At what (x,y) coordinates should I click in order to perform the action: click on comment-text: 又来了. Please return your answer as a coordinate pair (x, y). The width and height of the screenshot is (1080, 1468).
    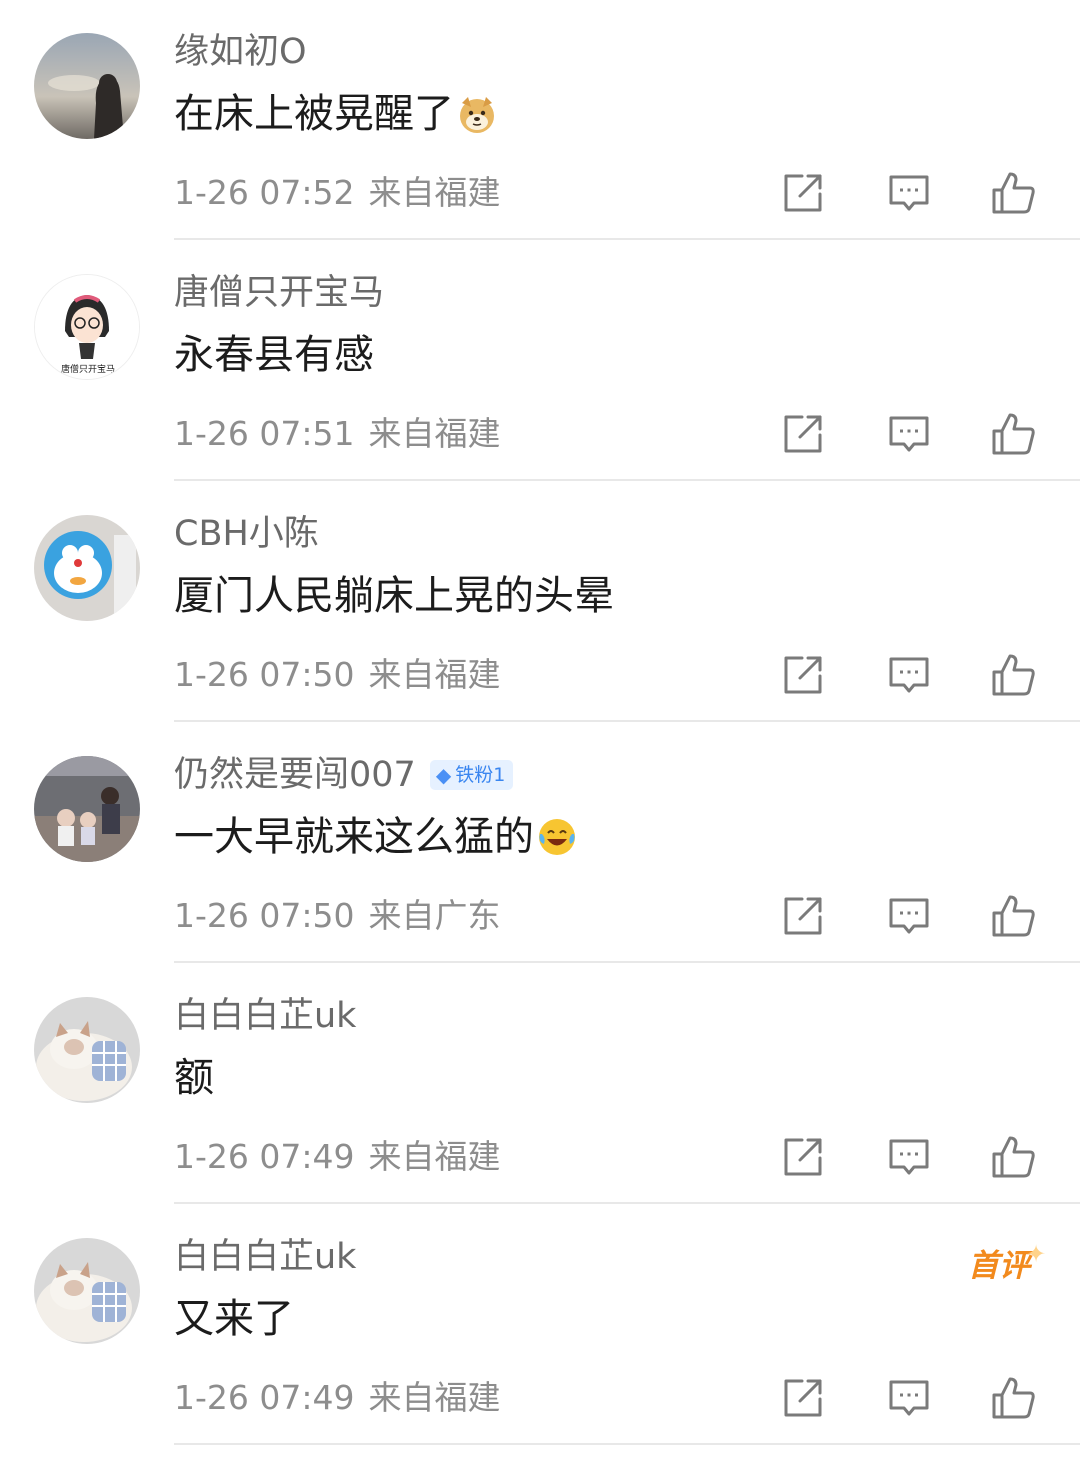
    Looking at the image, I should click on (234, 1319).